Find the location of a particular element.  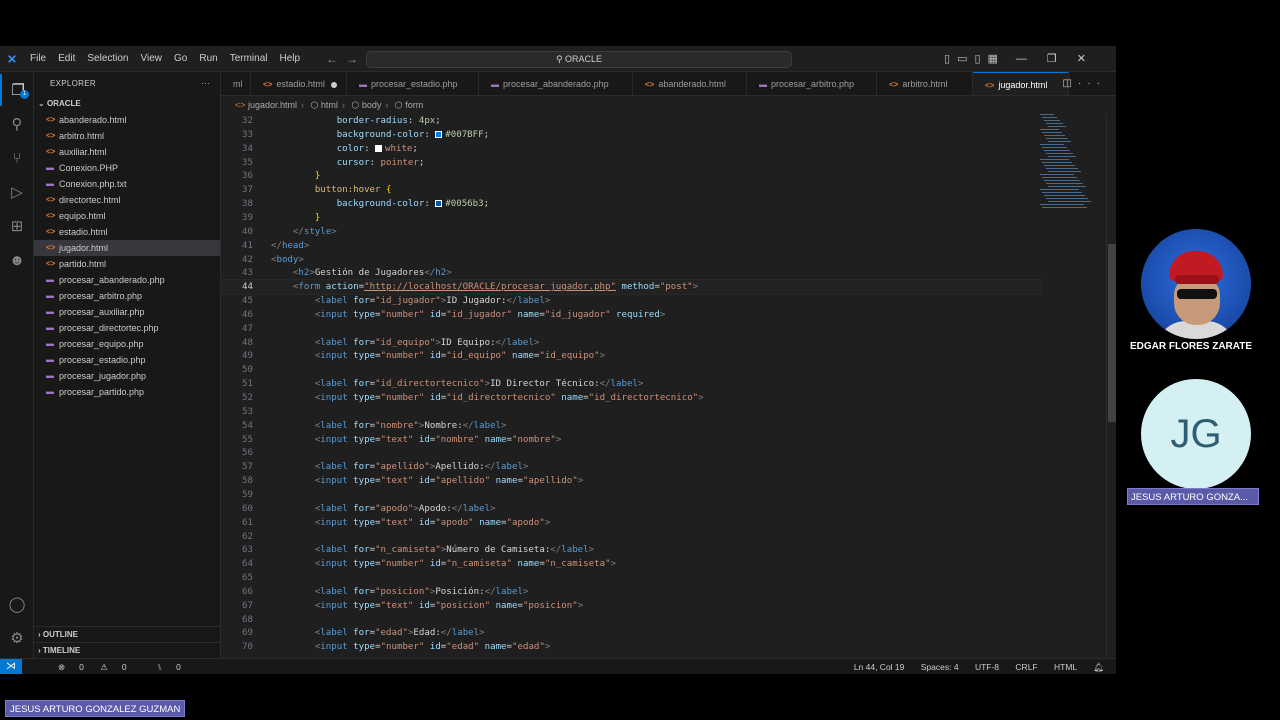

file-item: ▬ Conexion.PHP is located at coordinates (127, 168).